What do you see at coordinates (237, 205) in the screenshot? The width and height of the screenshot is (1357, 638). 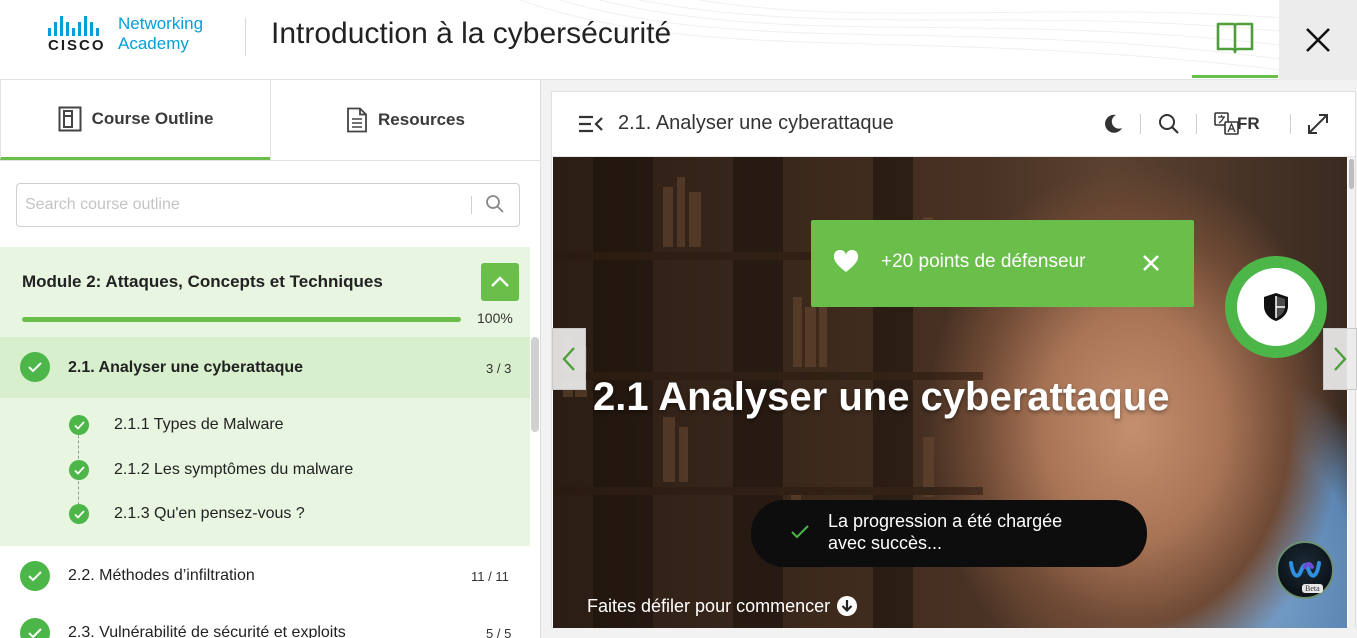 I see `search-input` at bounding box center [237, 205].